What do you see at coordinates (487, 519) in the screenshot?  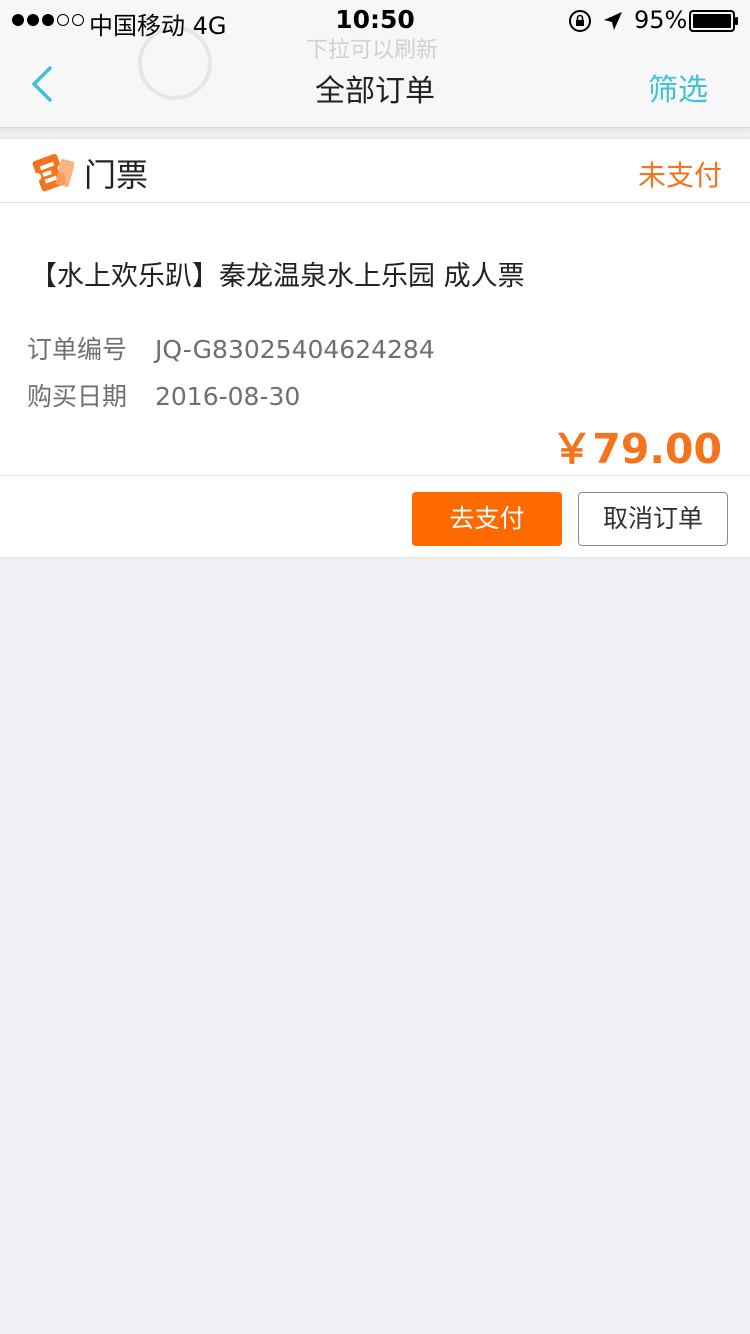 I see `pay-button: 去支付` at bounding box center [487, 519].